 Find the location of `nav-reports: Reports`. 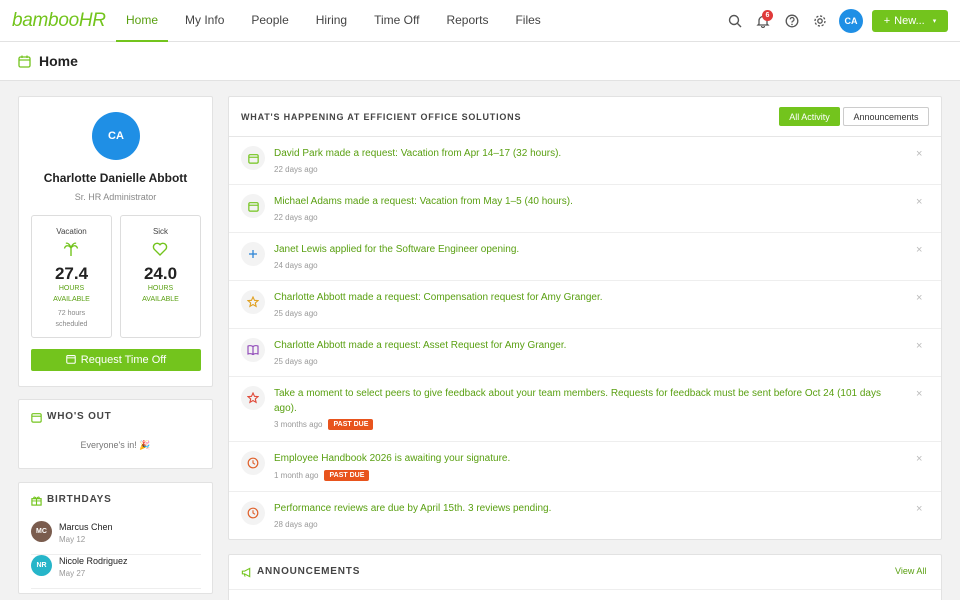

nav-reports: Reports is located at coordinates (467, 21).